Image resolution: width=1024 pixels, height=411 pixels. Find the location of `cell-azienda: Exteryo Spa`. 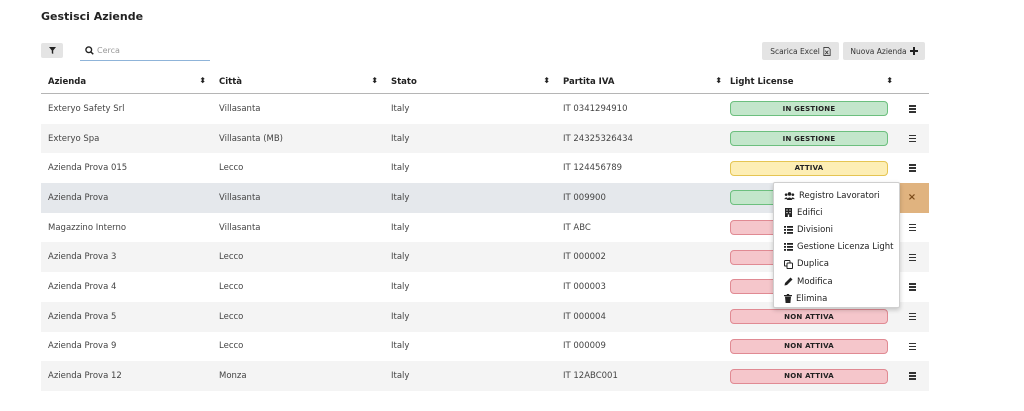

cell-azienda: Exteryo Spa is located at coordinates (74, 138).